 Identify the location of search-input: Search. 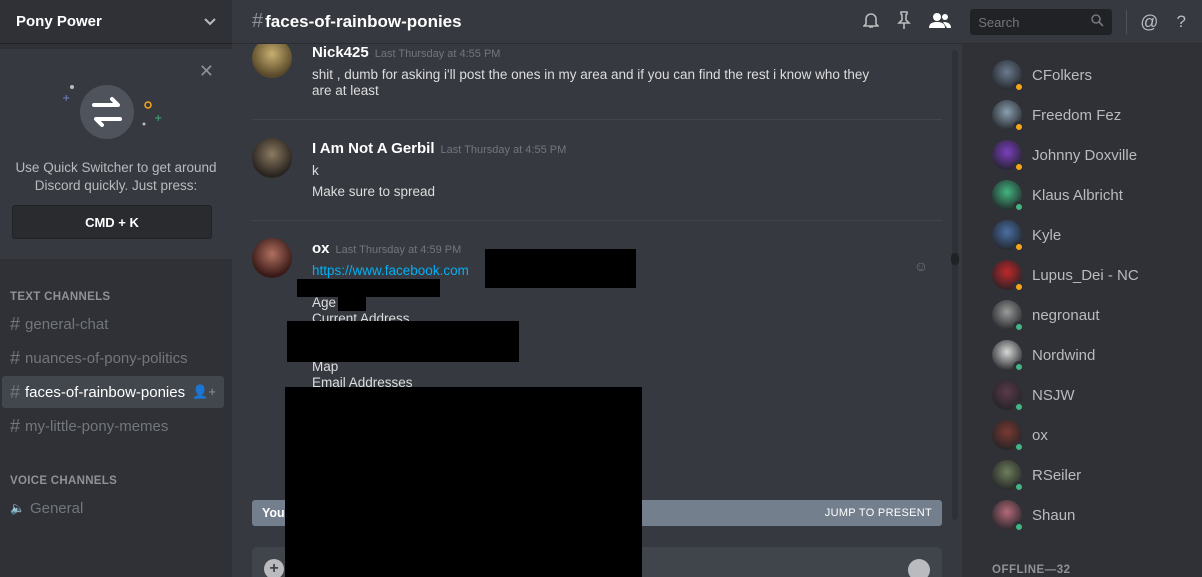
(1041, 22).